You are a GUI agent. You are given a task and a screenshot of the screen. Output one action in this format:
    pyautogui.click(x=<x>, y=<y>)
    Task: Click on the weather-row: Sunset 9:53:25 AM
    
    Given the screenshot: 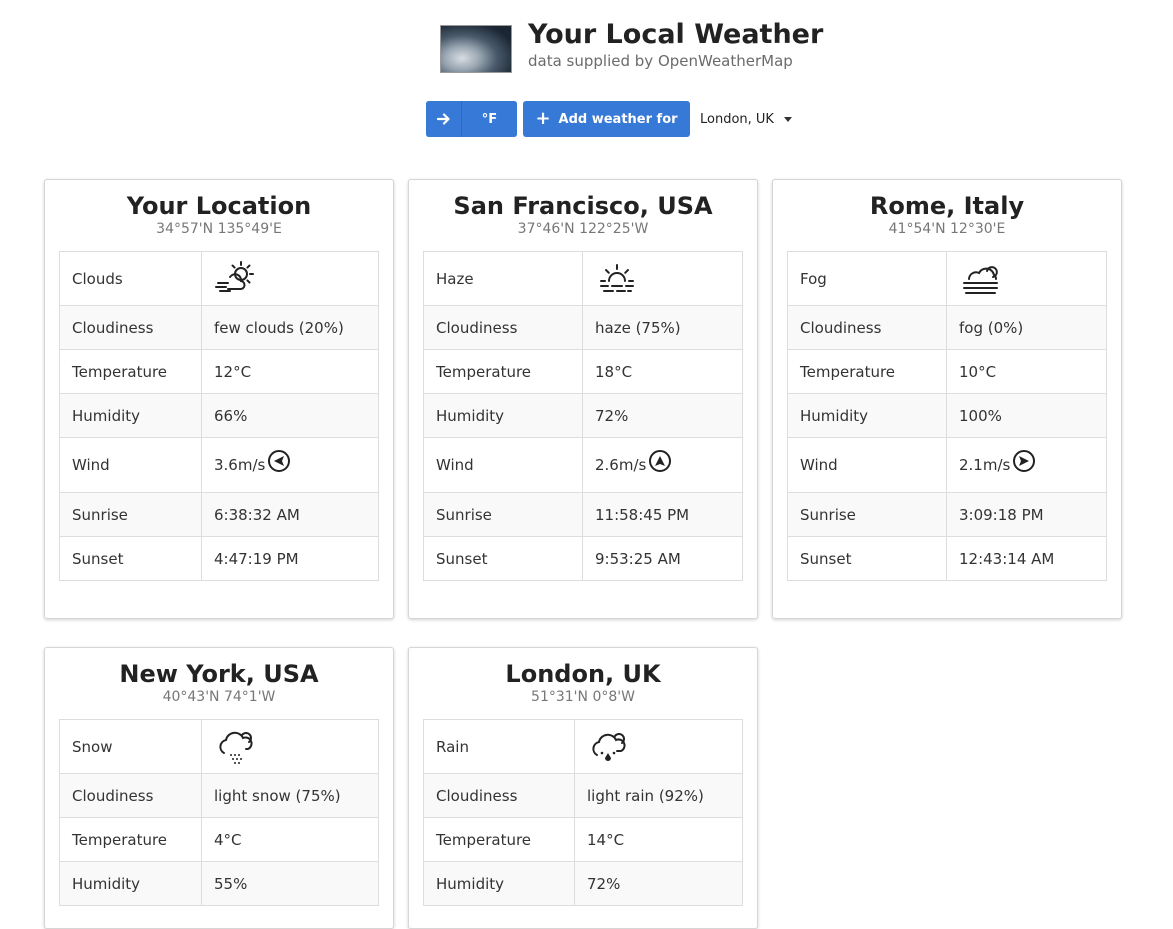 What is the action you would take?
    pyautogui.click(x=583, y=558)
    